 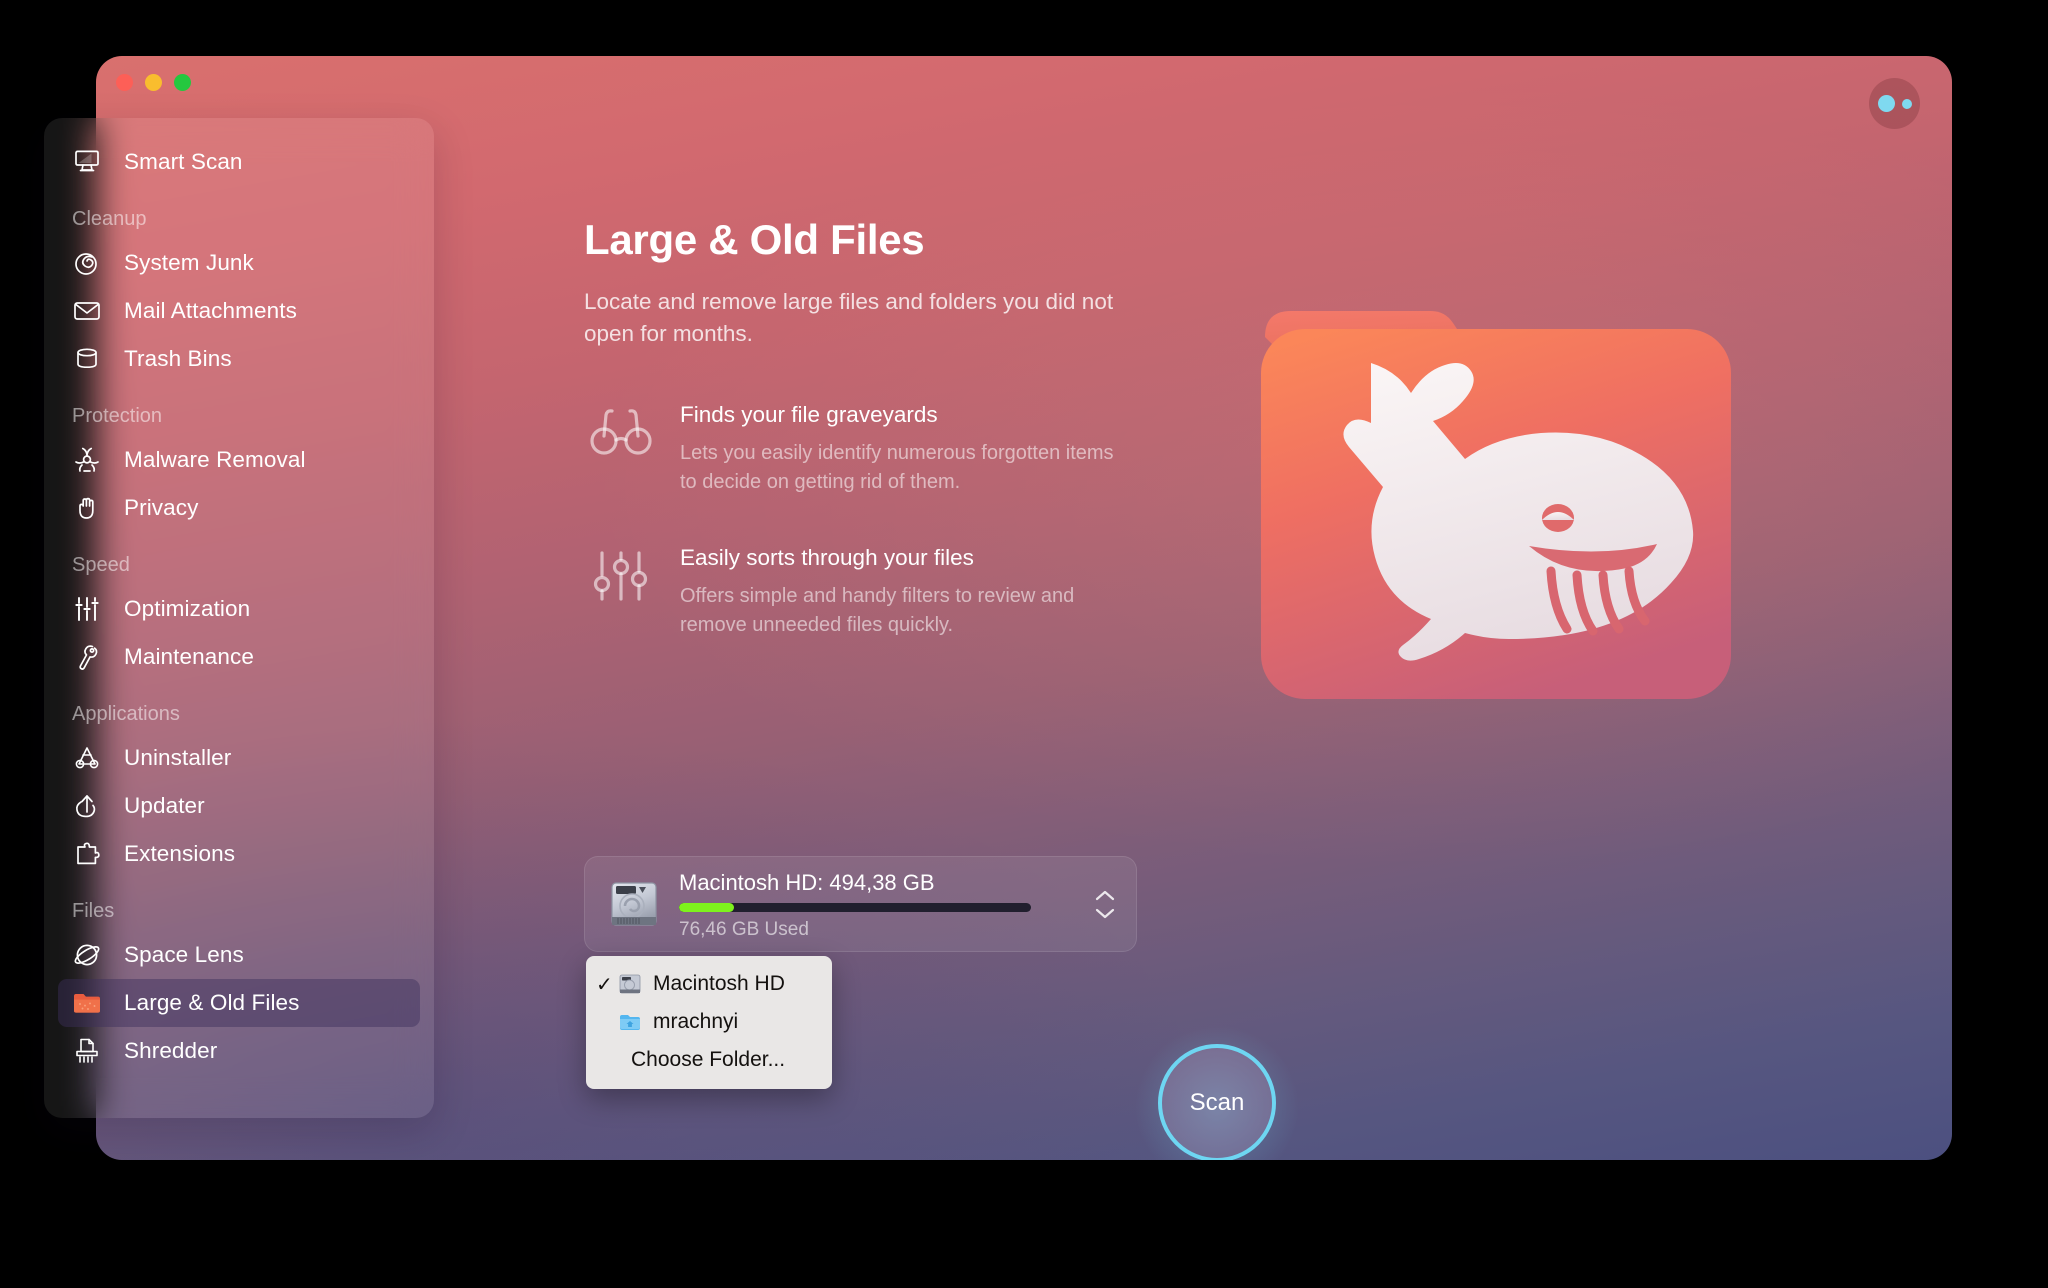 I want to click on sidebar-item-optimization: Optimization, so click(x=239, y=609).